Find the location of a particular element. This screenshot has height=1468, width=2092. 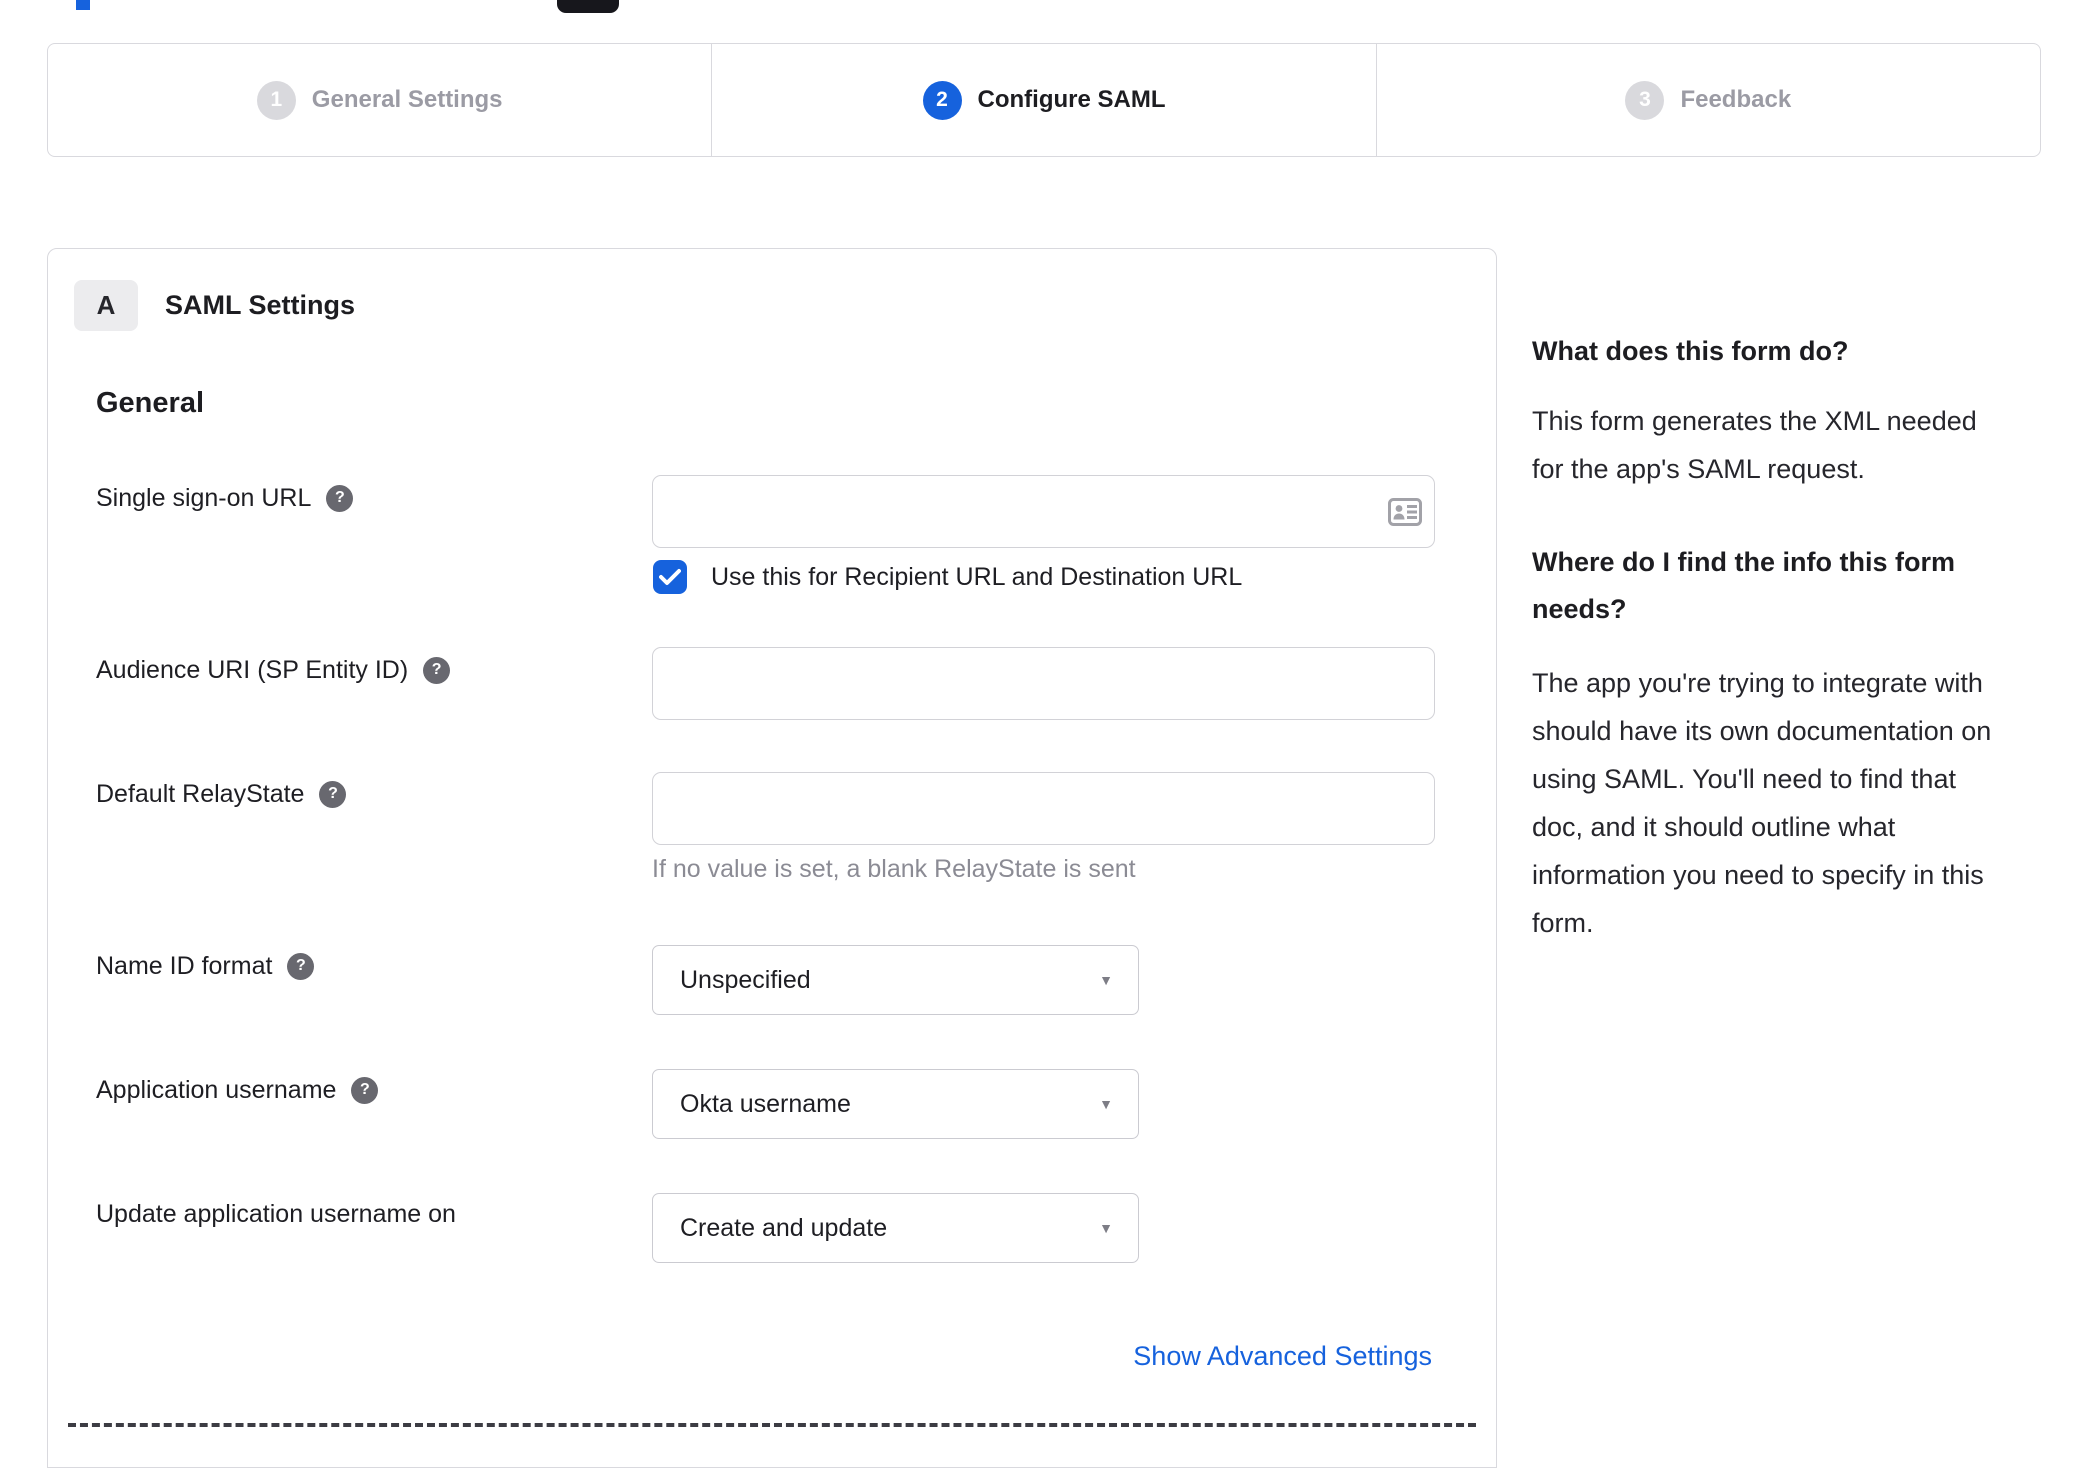

application-username-label: Application username ? is located at coordinates (237, 1090).